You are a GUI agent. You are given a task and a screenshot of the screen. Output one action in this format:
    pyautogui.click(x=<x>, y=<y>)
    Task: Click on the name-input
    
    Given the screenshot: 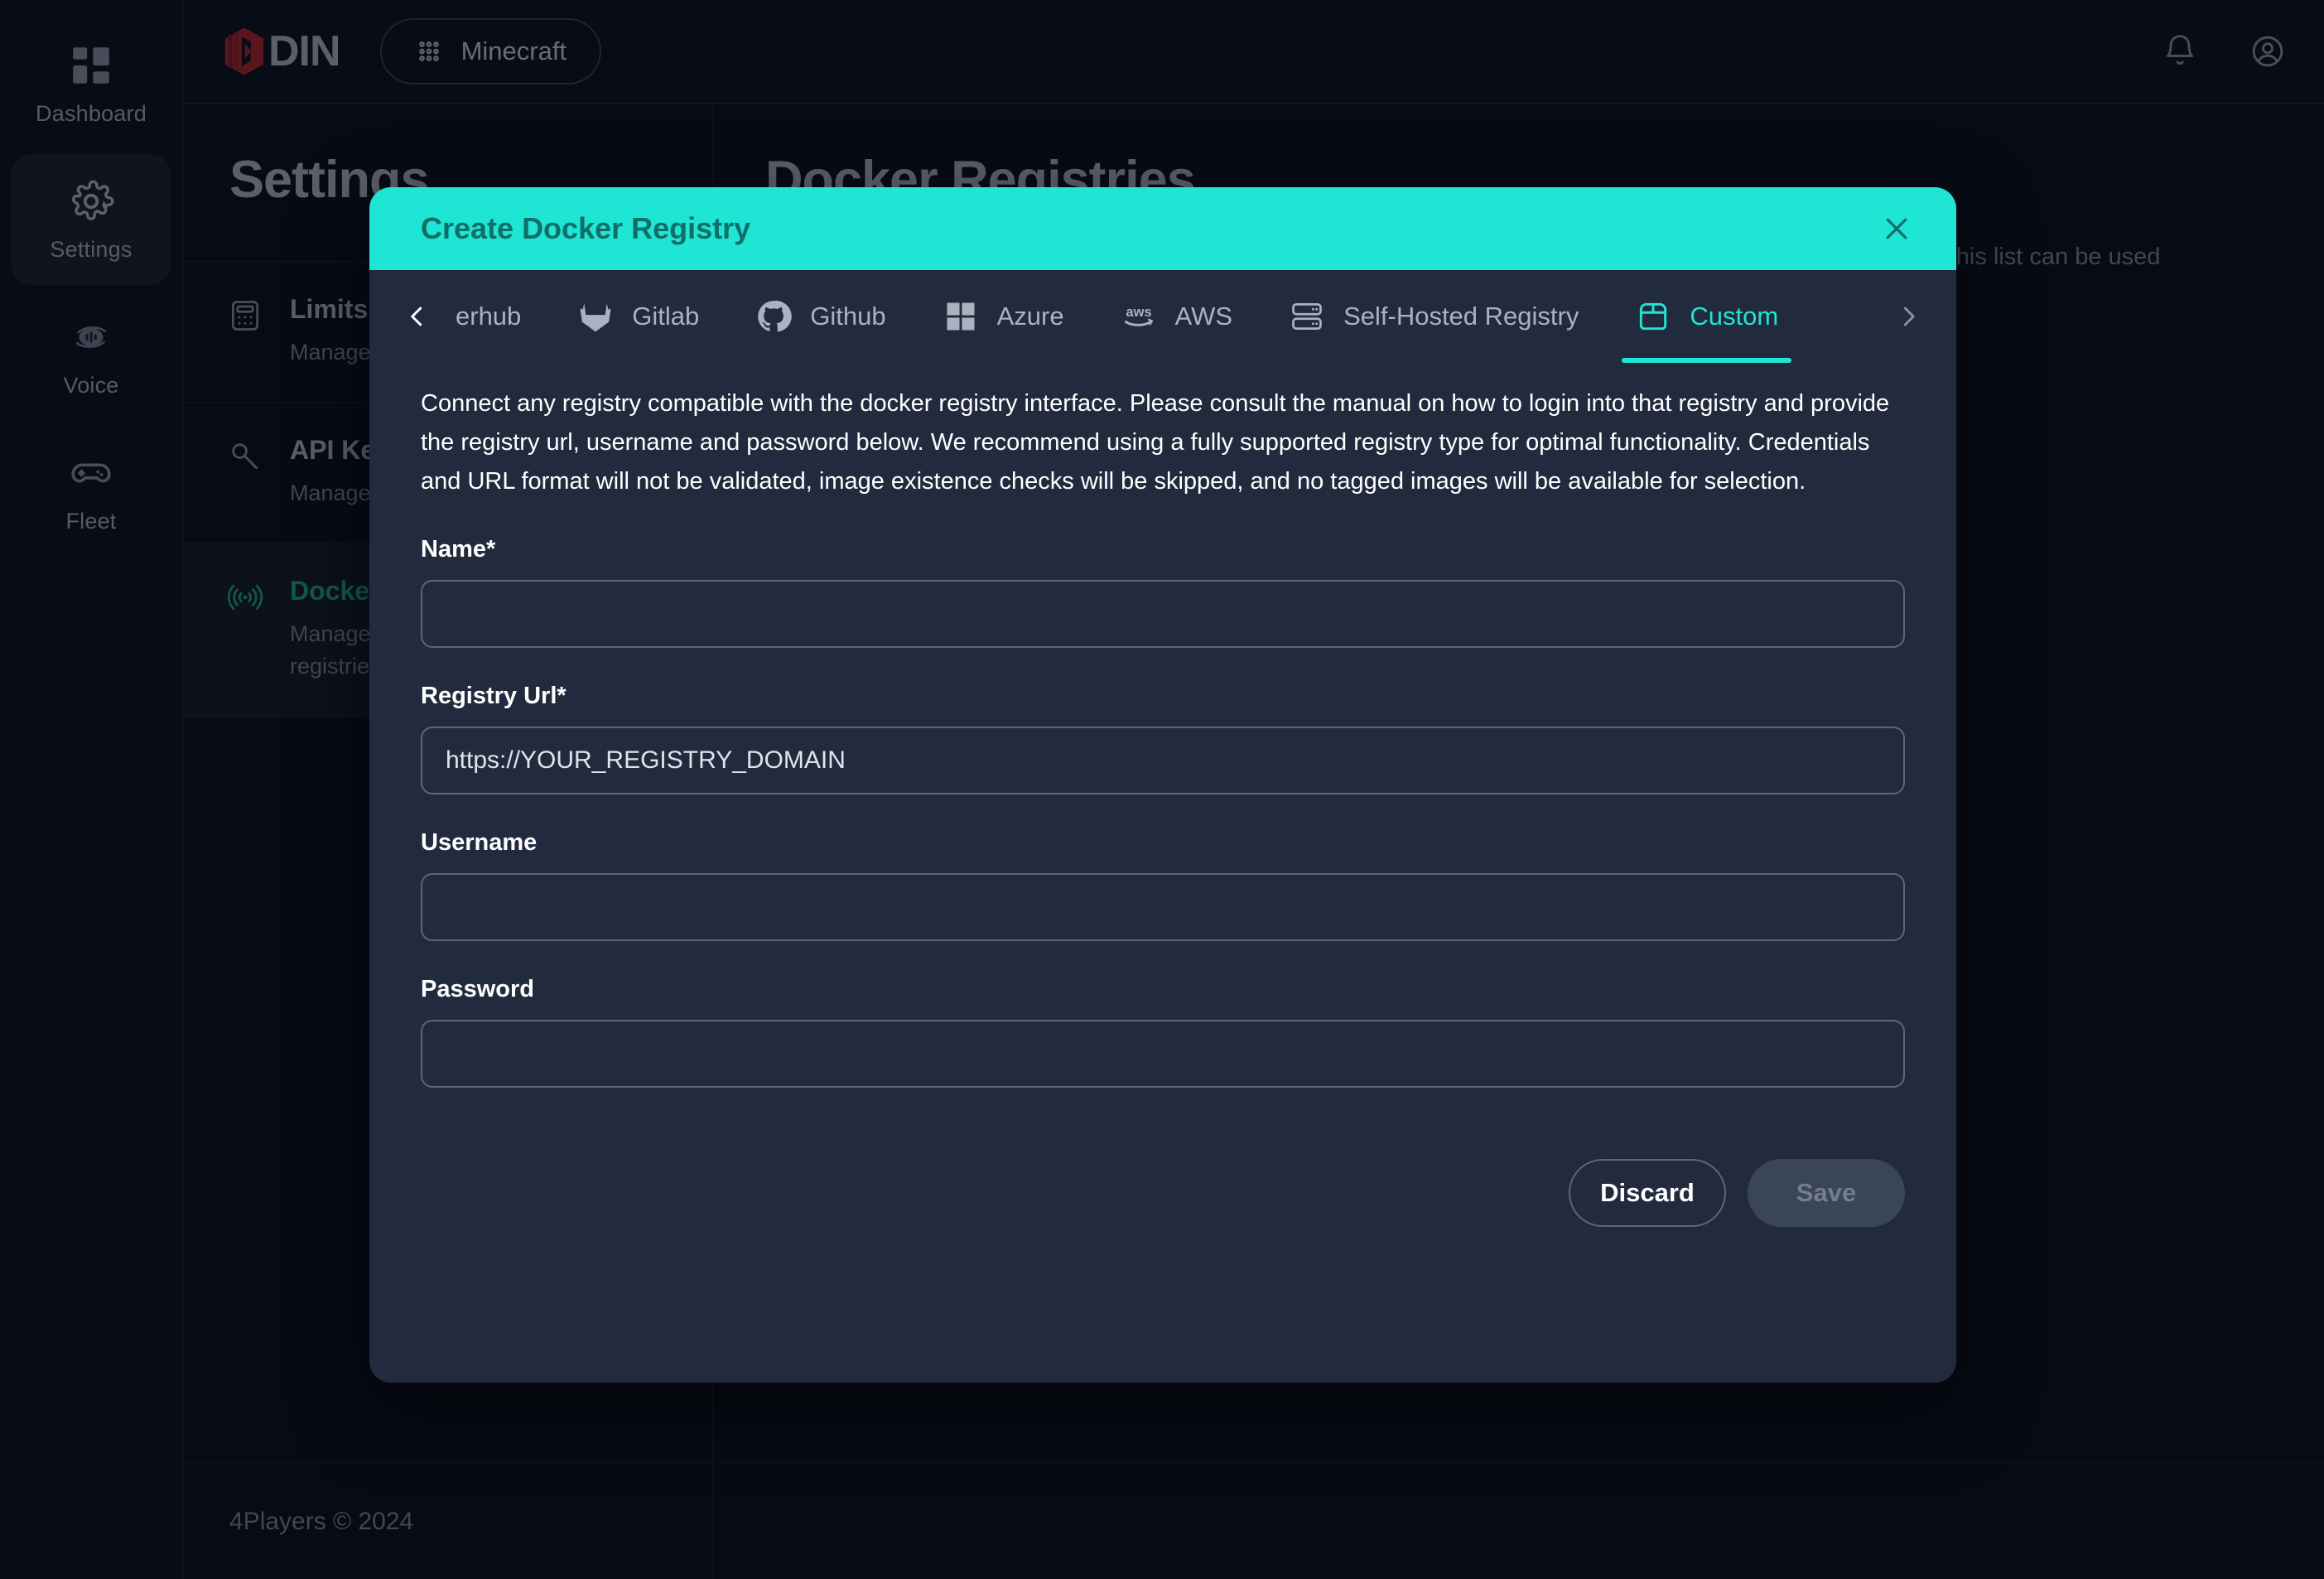 What is the action you would take?
    pyautogui.click(x=1163, y=613)
    